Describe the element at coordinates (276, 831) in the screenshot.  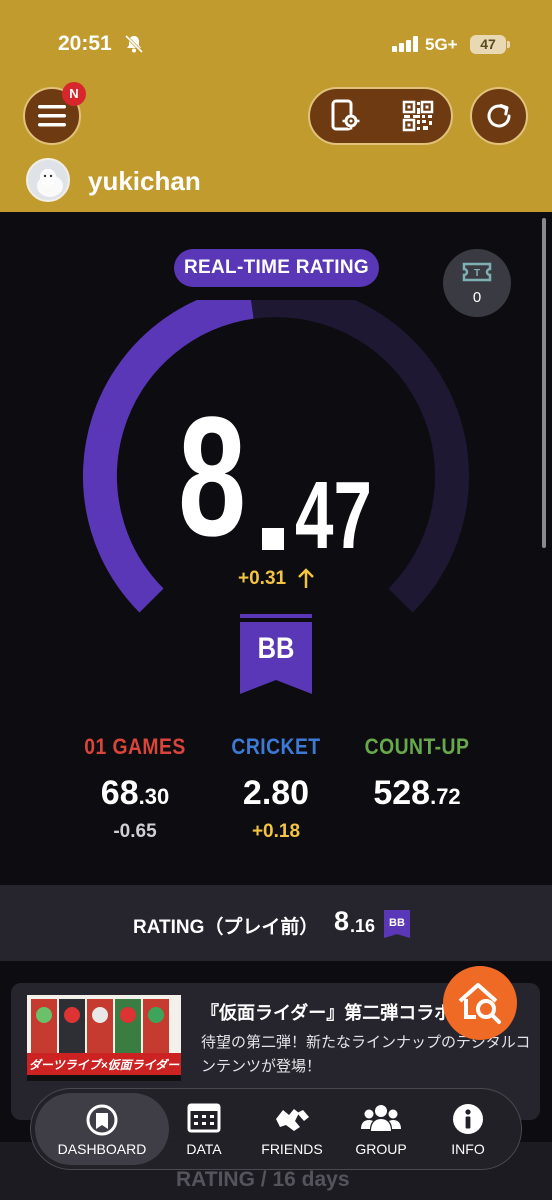
I see `cricket-delta: +0.18` at that location.